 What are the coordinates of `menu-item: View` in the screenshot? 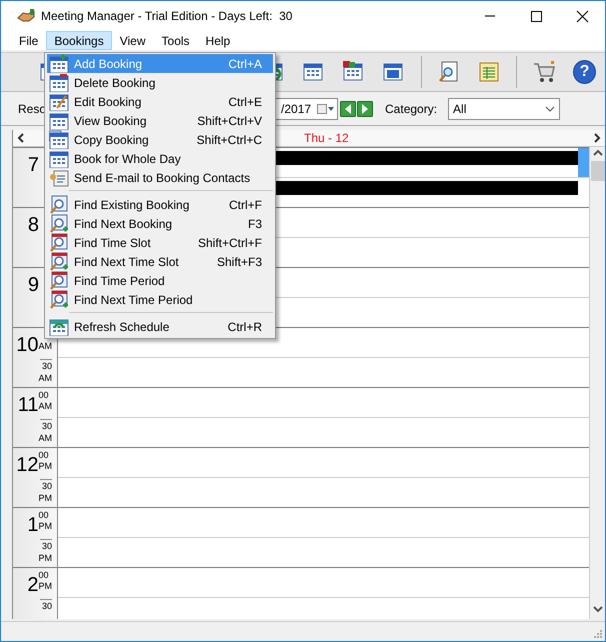 It's located at (133, 40).